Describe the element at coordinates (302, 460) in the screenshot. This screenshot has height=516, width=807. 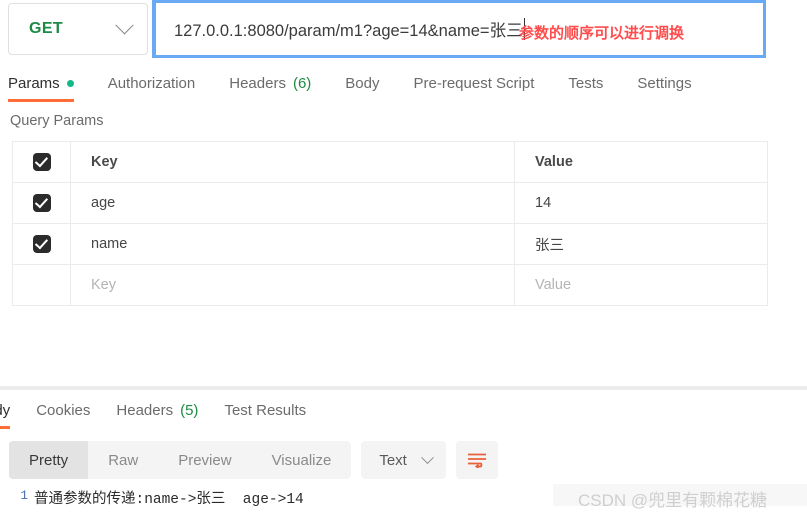
I see `view-mode-visualize: Visualize` at that location.